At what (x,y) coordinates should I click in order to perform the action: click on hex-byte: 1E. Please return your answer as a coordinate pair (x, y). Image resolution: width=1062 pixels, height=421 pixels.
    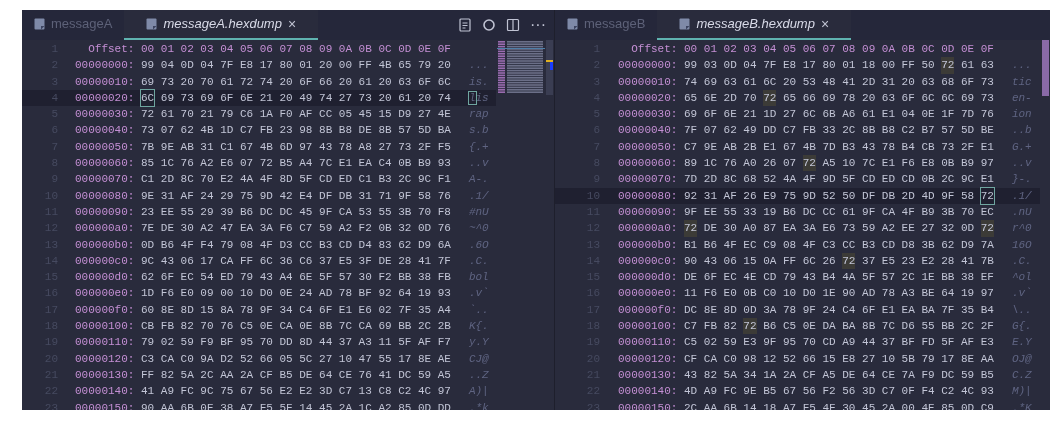
    Looking at the image, I should click on (928, 277).